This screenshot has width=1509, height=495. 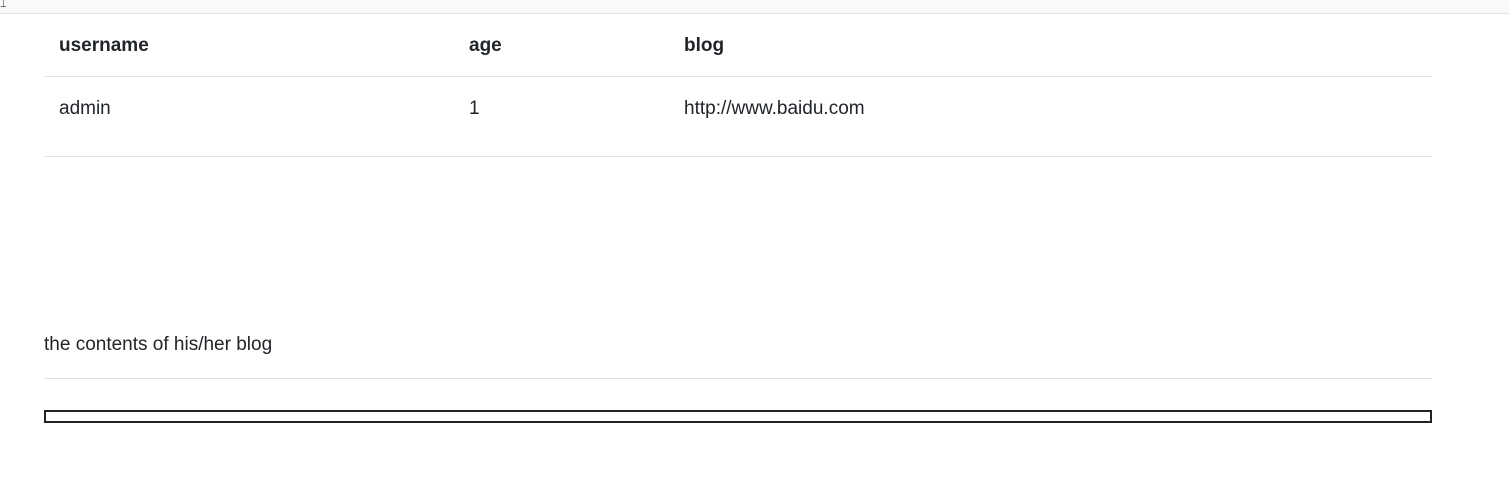 I want to click on column-header-username: username, so click(x=249, y=46).